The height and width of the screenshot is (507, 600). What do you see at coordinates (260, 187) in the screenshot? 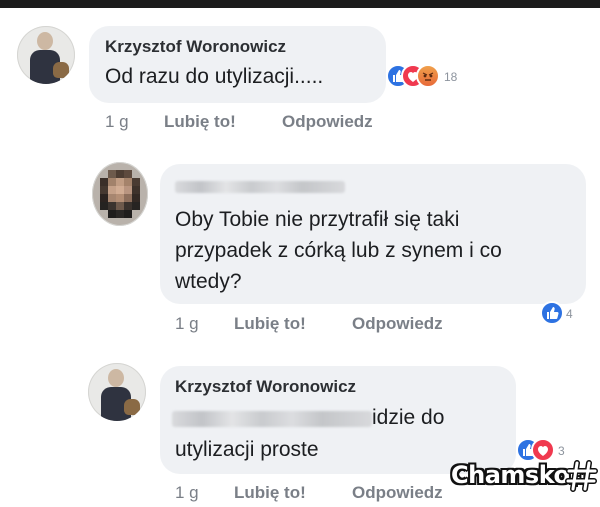
I see `author-name` at bounding box center [260, 187].